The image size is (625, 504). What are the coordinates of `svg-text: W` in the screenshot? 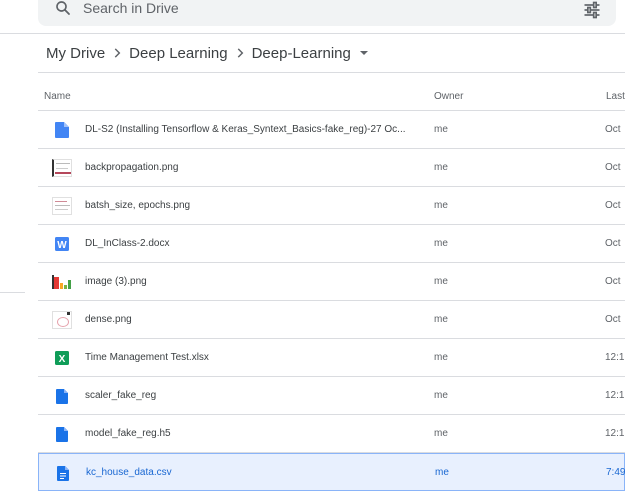 It's located at (62, 245).